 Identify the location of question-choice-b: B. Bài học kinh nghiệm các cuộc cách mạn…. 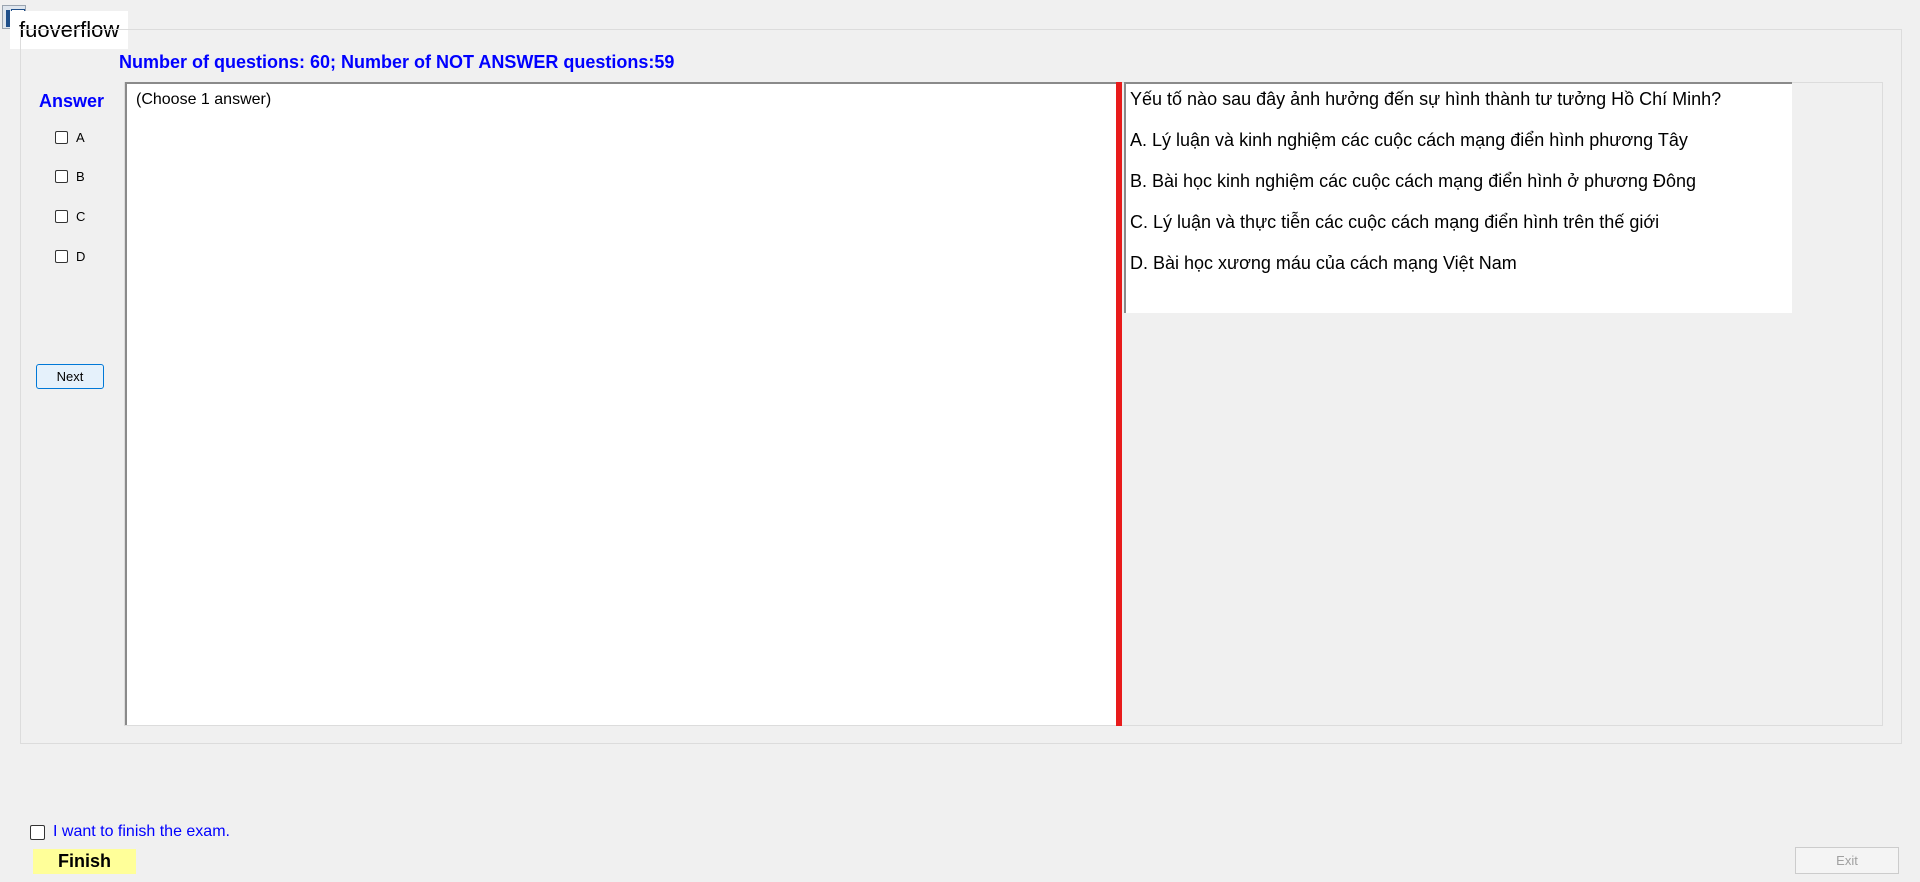
(1413, 181).